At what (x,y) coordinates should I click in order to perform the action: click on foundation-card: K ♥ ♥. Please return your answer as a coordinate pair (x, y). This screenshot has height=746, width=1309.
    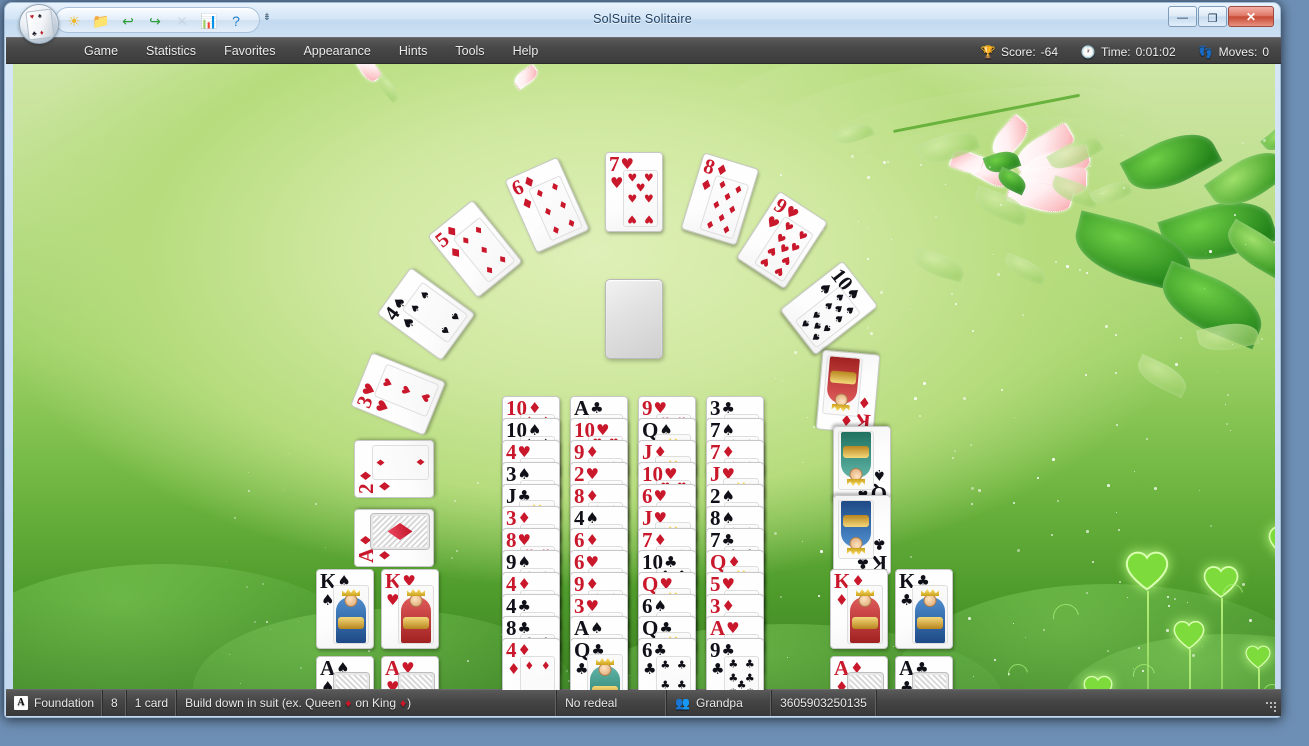
    Looking at the image, I should click on (410, 609).